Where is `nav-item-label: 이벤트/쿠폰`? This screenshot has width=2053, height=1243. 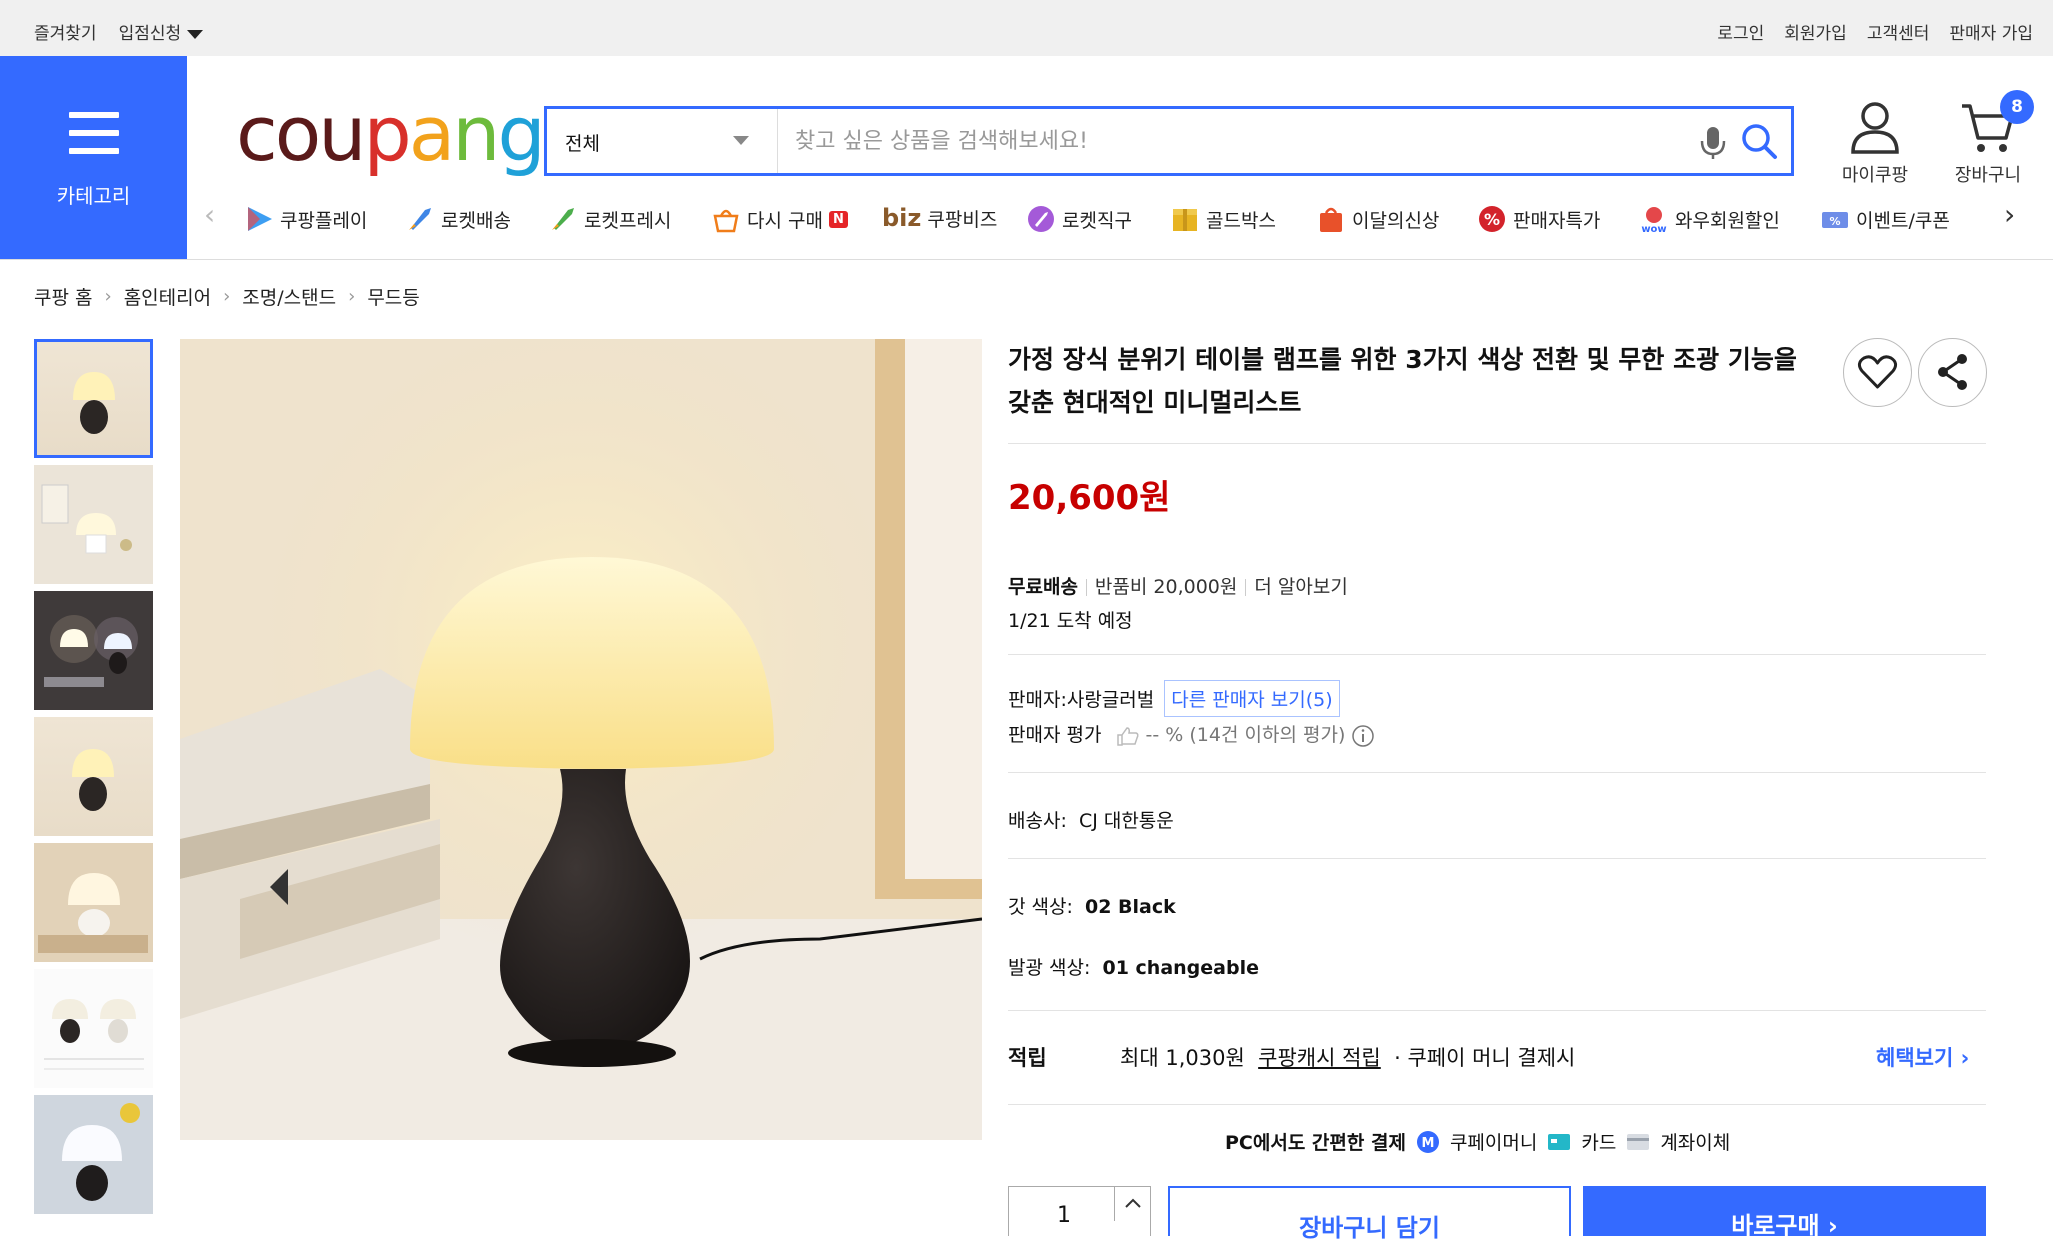
nav-item-label: 이벤트/쿠폰 is located at coordinates (1903, 220).